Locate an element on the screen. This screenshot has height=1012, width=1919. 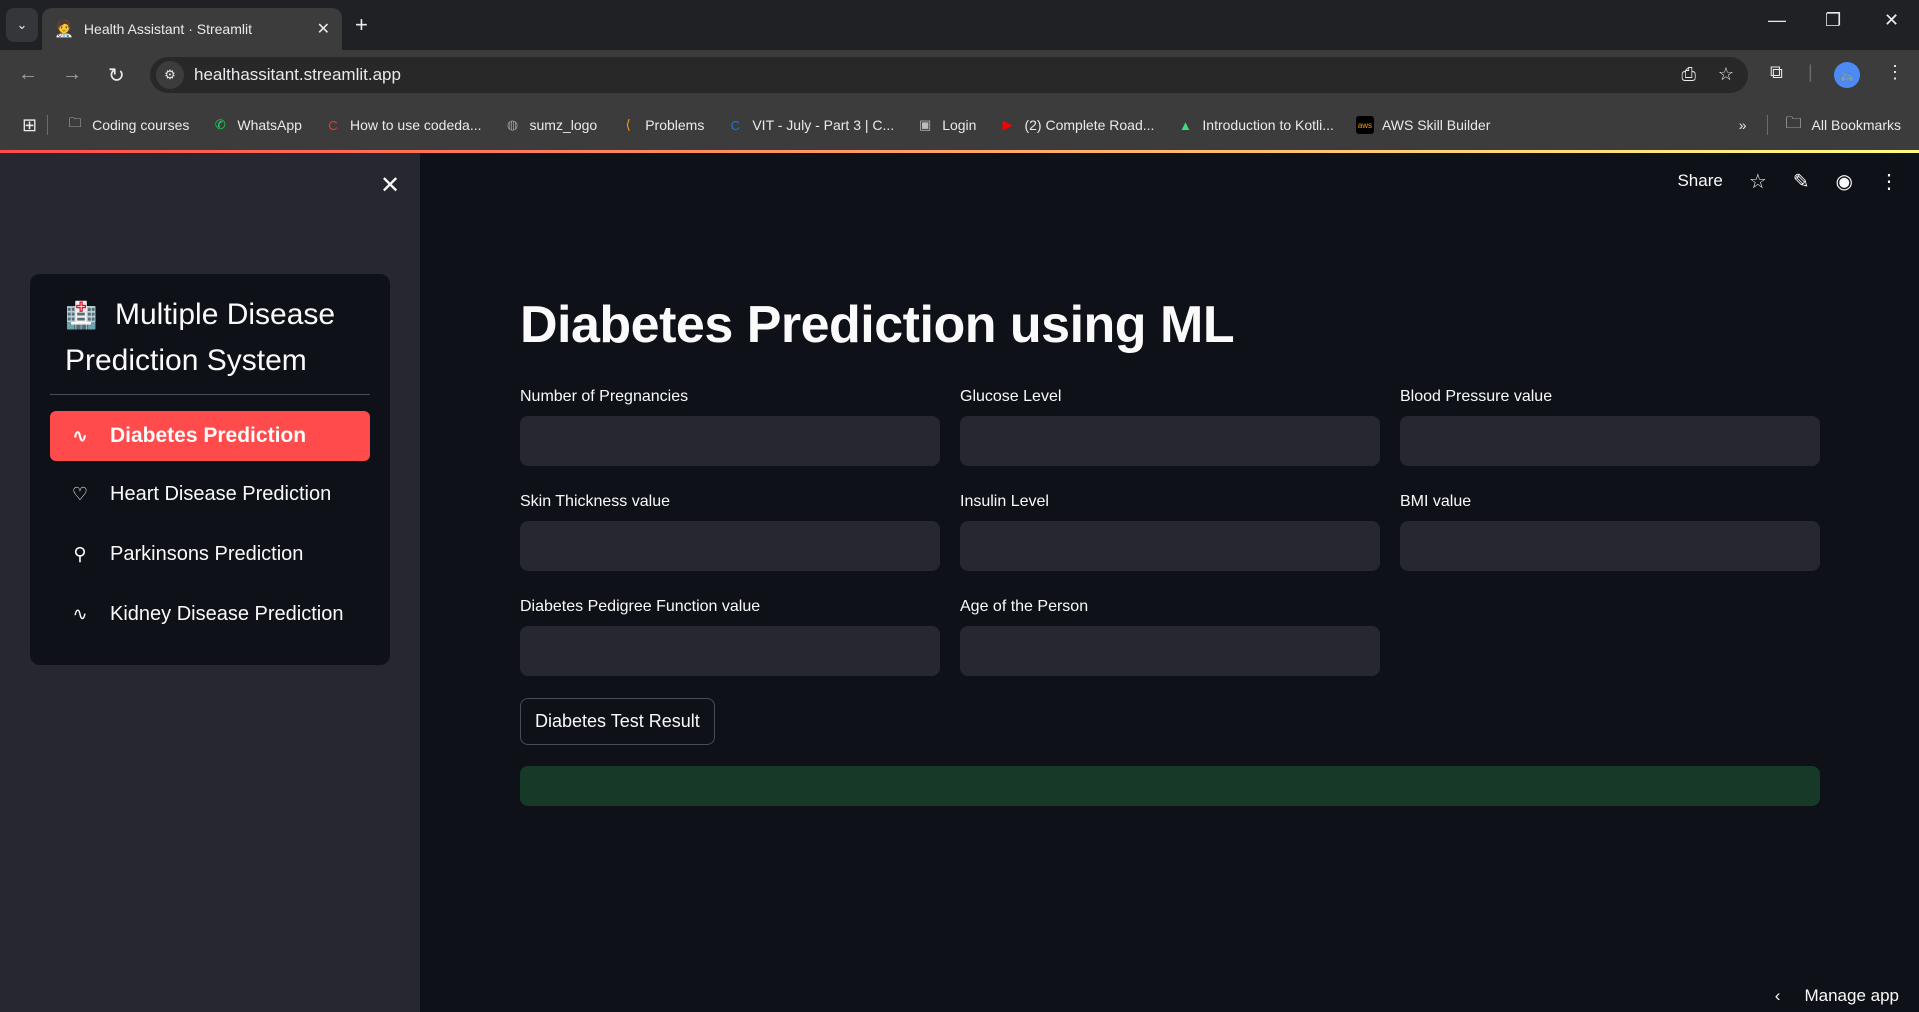
field-blood-pressure-value: Blood Pressure value is located at coordinates (1610, 427).